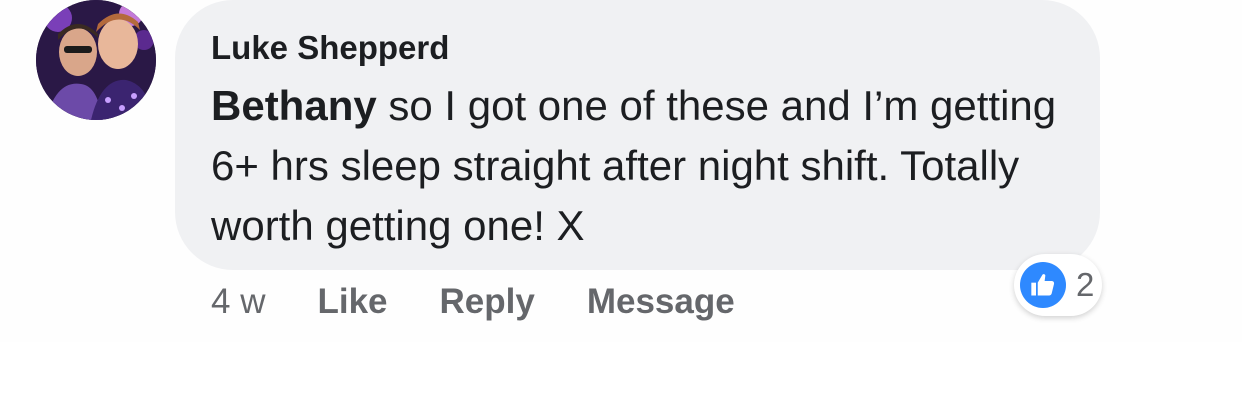 This screenshot has height=400, width=1242. I want to click on like-button: Like, so click(352, 302).